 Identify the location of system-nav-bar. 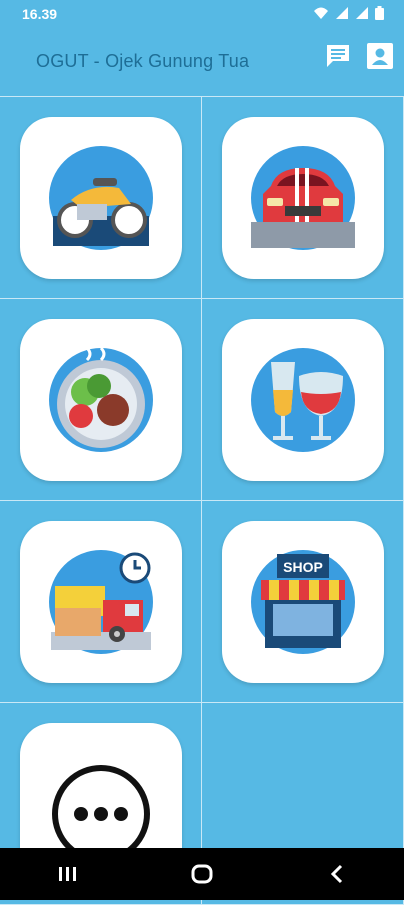
(202, 874).